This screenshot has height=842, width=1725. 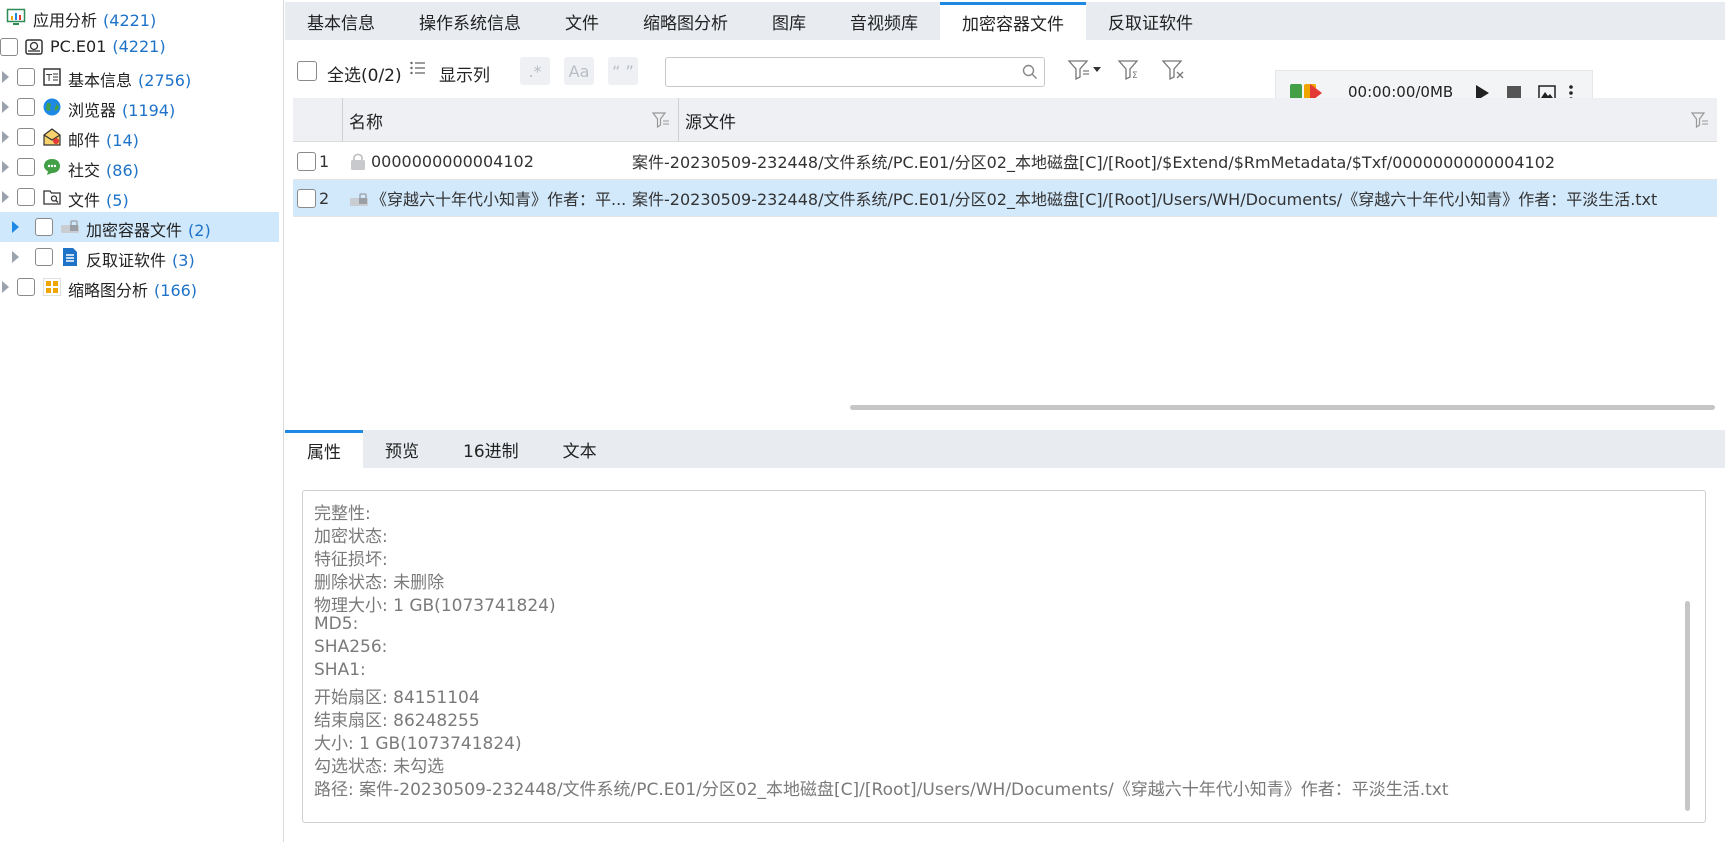 What do you see at coordinates (324, 161) in the screenshot?
I see `row-index: 1` at bounding box center [324, 161].